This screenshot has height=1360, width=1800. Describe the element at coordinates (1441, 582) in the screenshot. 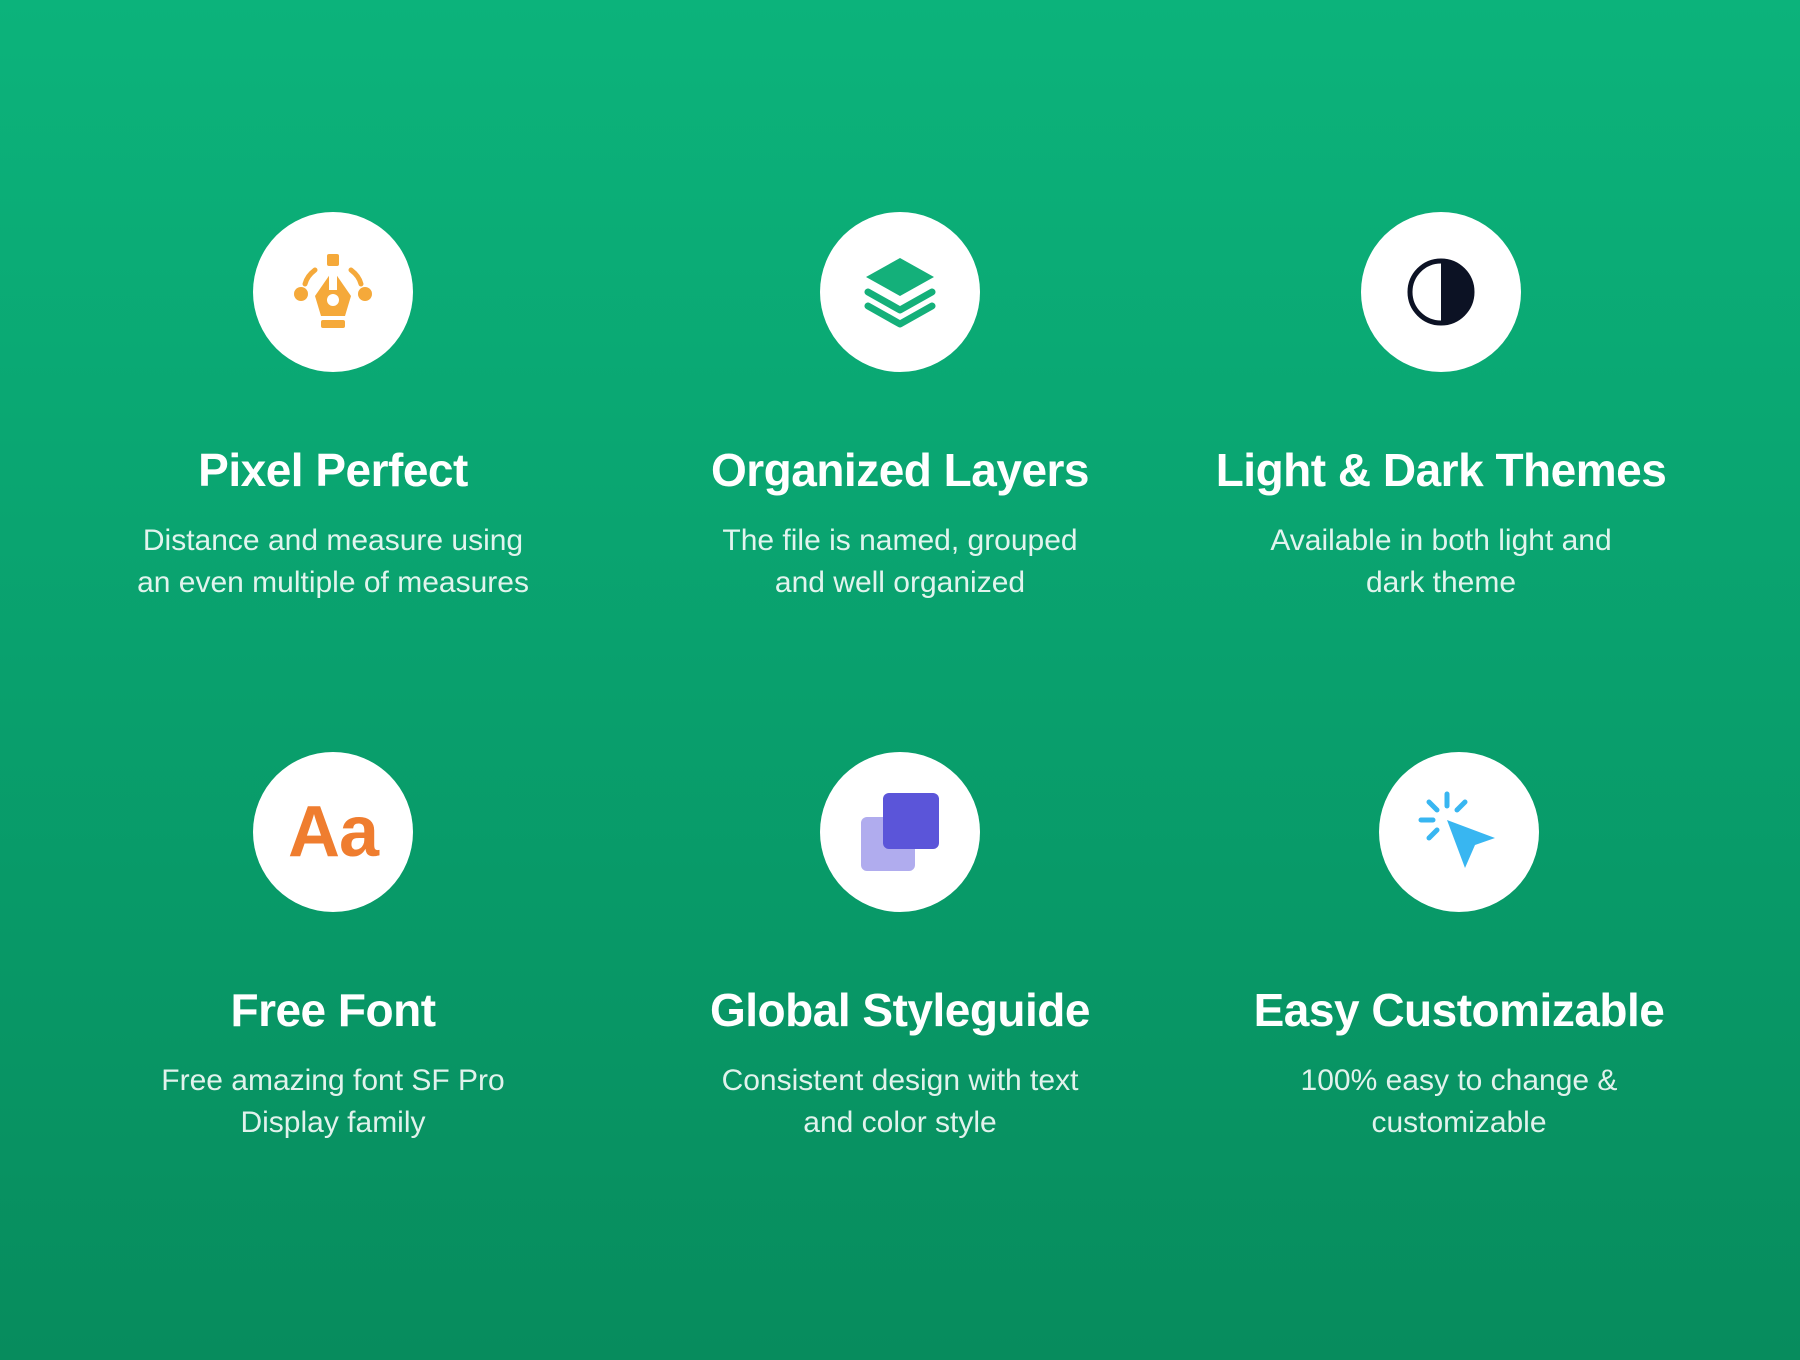

I see `description-line: dark theme` at that location.